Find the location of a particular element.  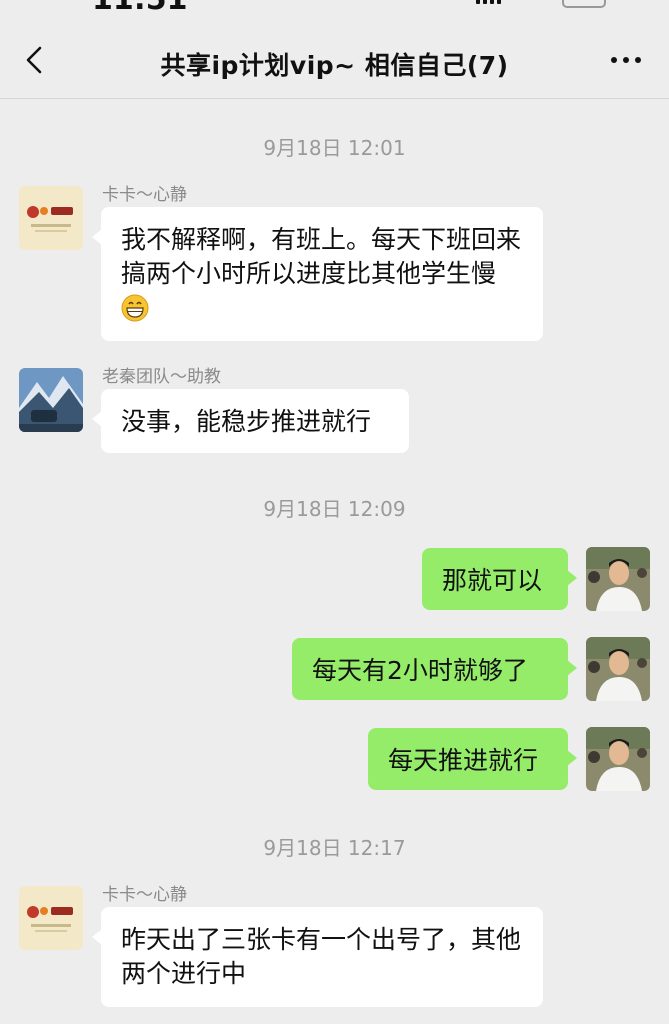

message-timestamp: 9月18日 12:01 is located at coordinates (334, 148).